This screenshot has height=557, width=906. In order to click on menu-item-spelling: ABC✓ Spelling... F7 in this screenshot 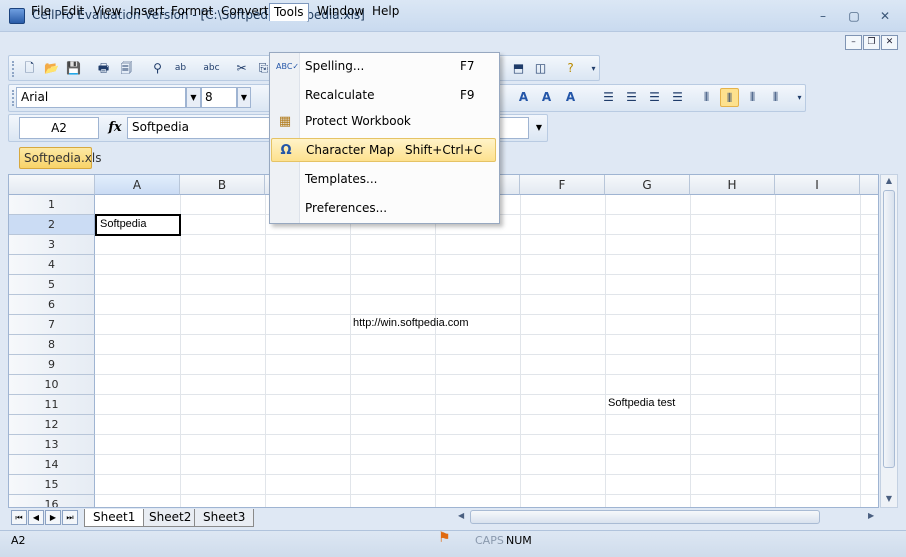, I will do `click(383, 67)`.